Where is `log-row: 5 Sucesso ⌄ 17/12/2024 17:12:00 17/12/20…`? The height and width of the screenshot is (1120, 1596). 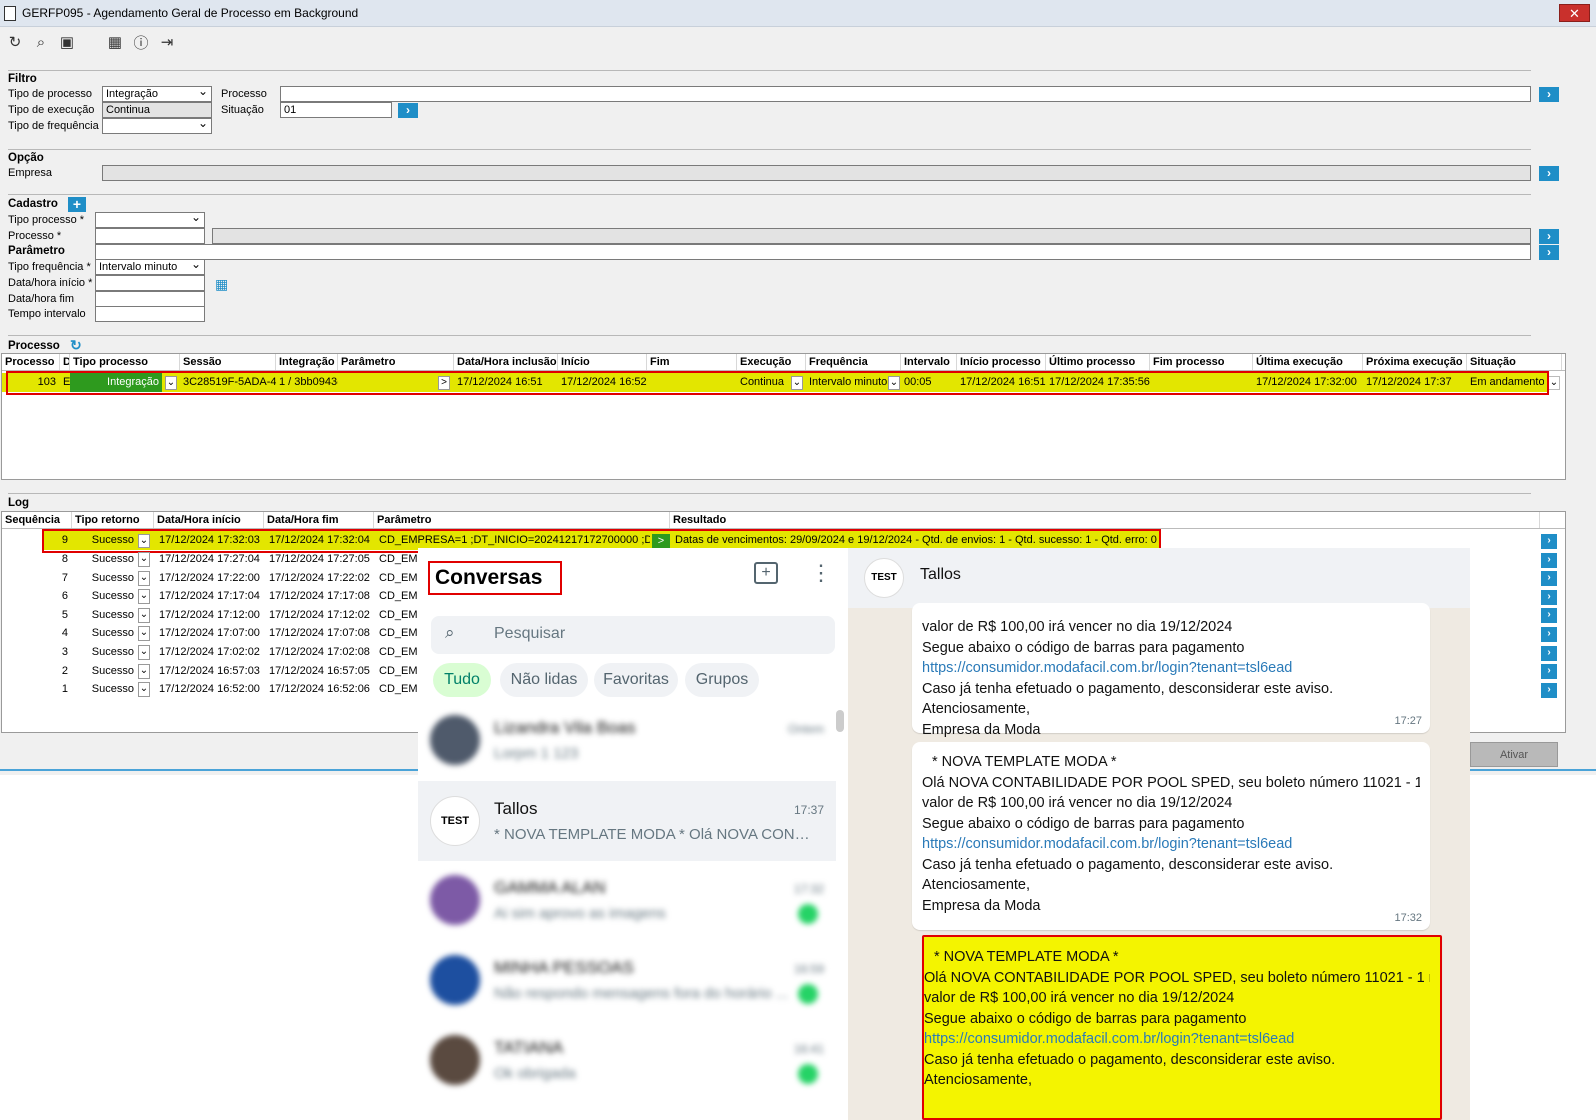 log-row: 5 Sucesso ⌄ 17/12/2024 17:12:00 17/12/20… is located at coordinates (234, 615).